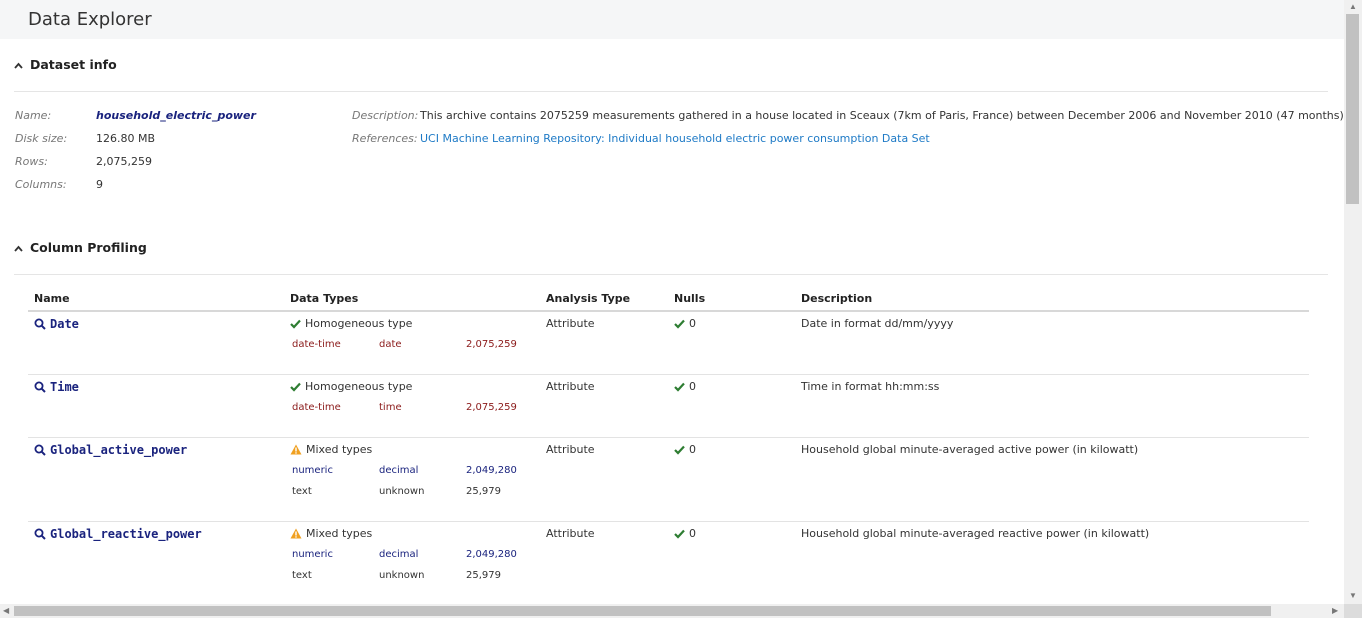 The height and width of the screenshot is (618, 1362). What do you see at coordinates (385, 138) in the screenshot?
I see `references-label: References:` at bounding box center [385, 138].